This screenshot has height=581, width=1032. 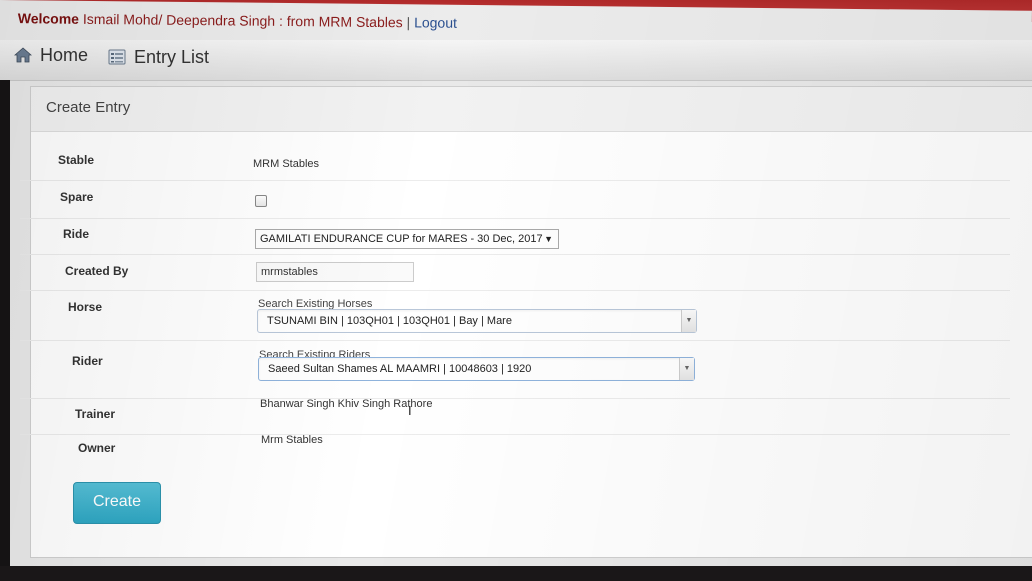 What do you see at coordinates (172, 57) in the screenshot?
I see `nav-entry-list-label: Entry List` at bounding box center [172, 57].